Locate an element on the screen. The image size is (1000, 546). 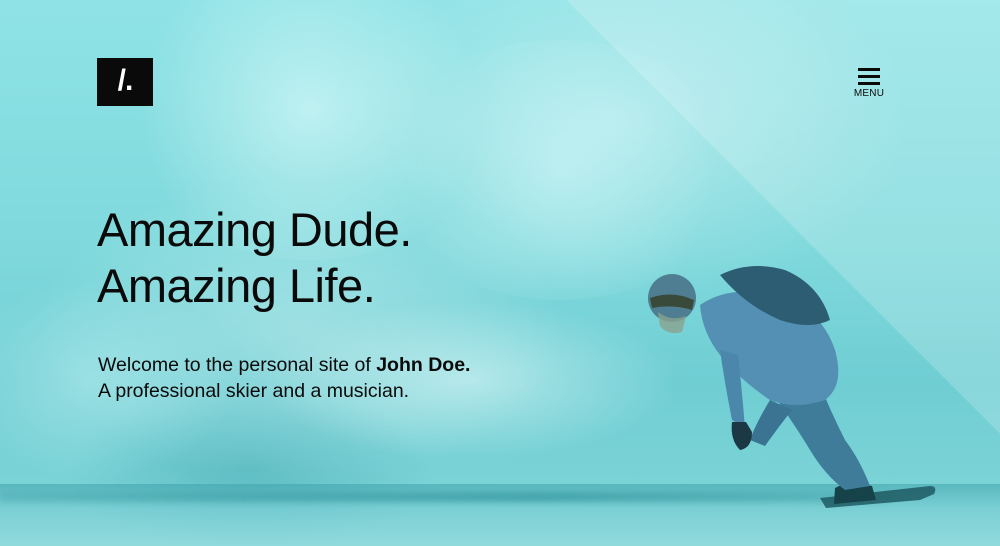
menu-label: MENU is located at coordinates (869, 93).